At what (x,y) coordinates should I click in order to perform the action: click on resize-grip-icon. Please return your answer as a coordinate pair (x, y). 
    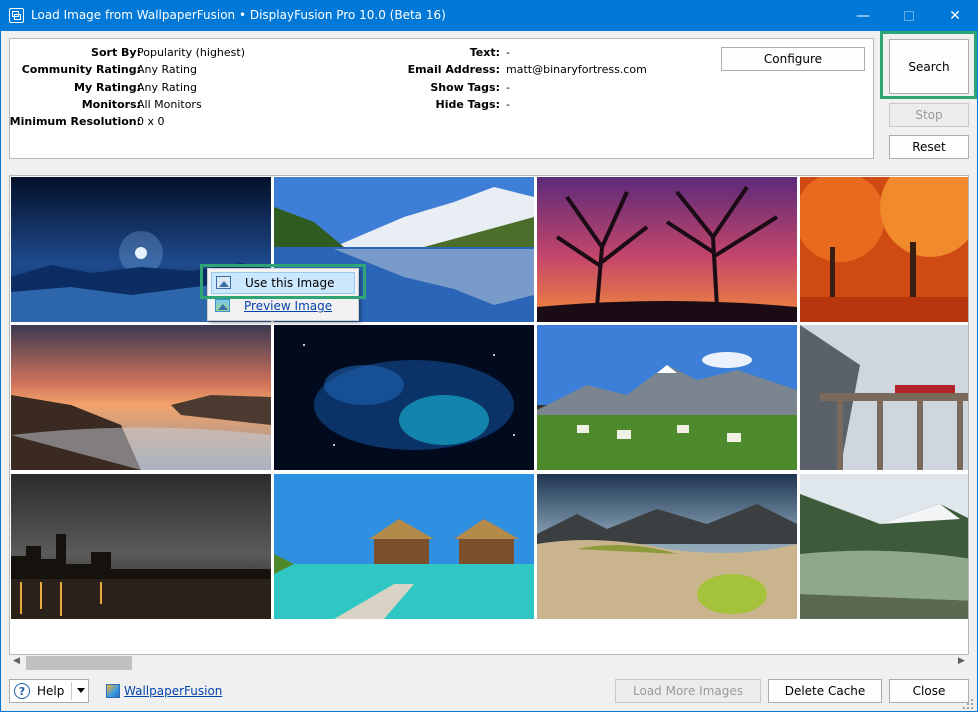
    Looking at the image, I should click on (968, 704).